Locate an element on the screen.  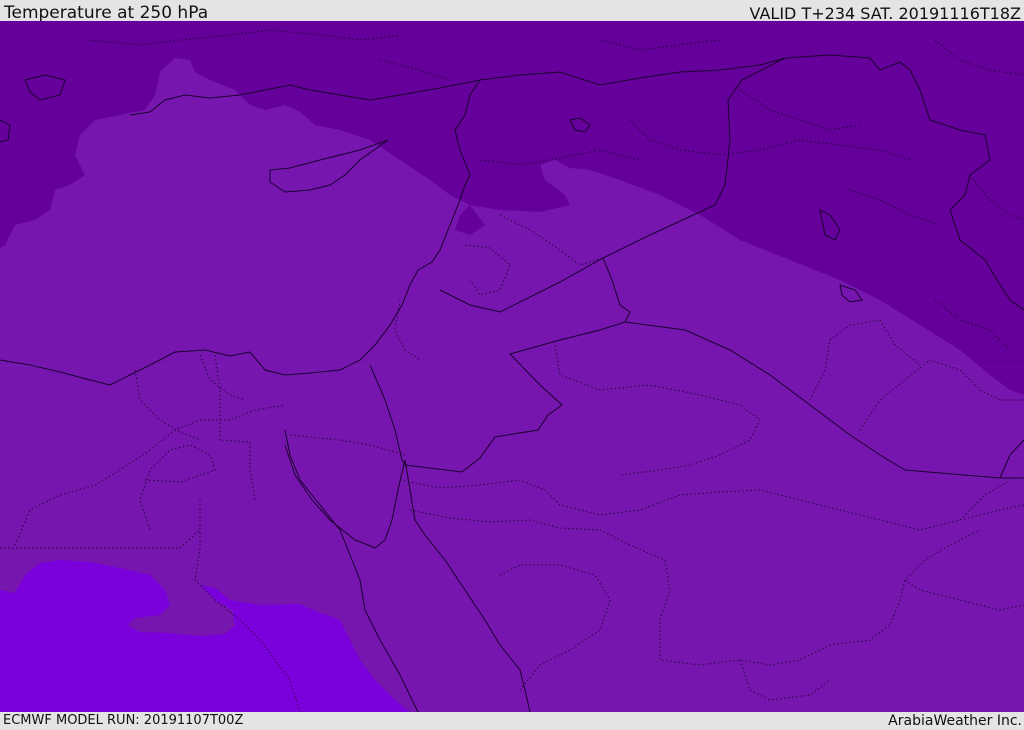
credit: ArabiaWeather Inc. is located at coordinates (955, 721).